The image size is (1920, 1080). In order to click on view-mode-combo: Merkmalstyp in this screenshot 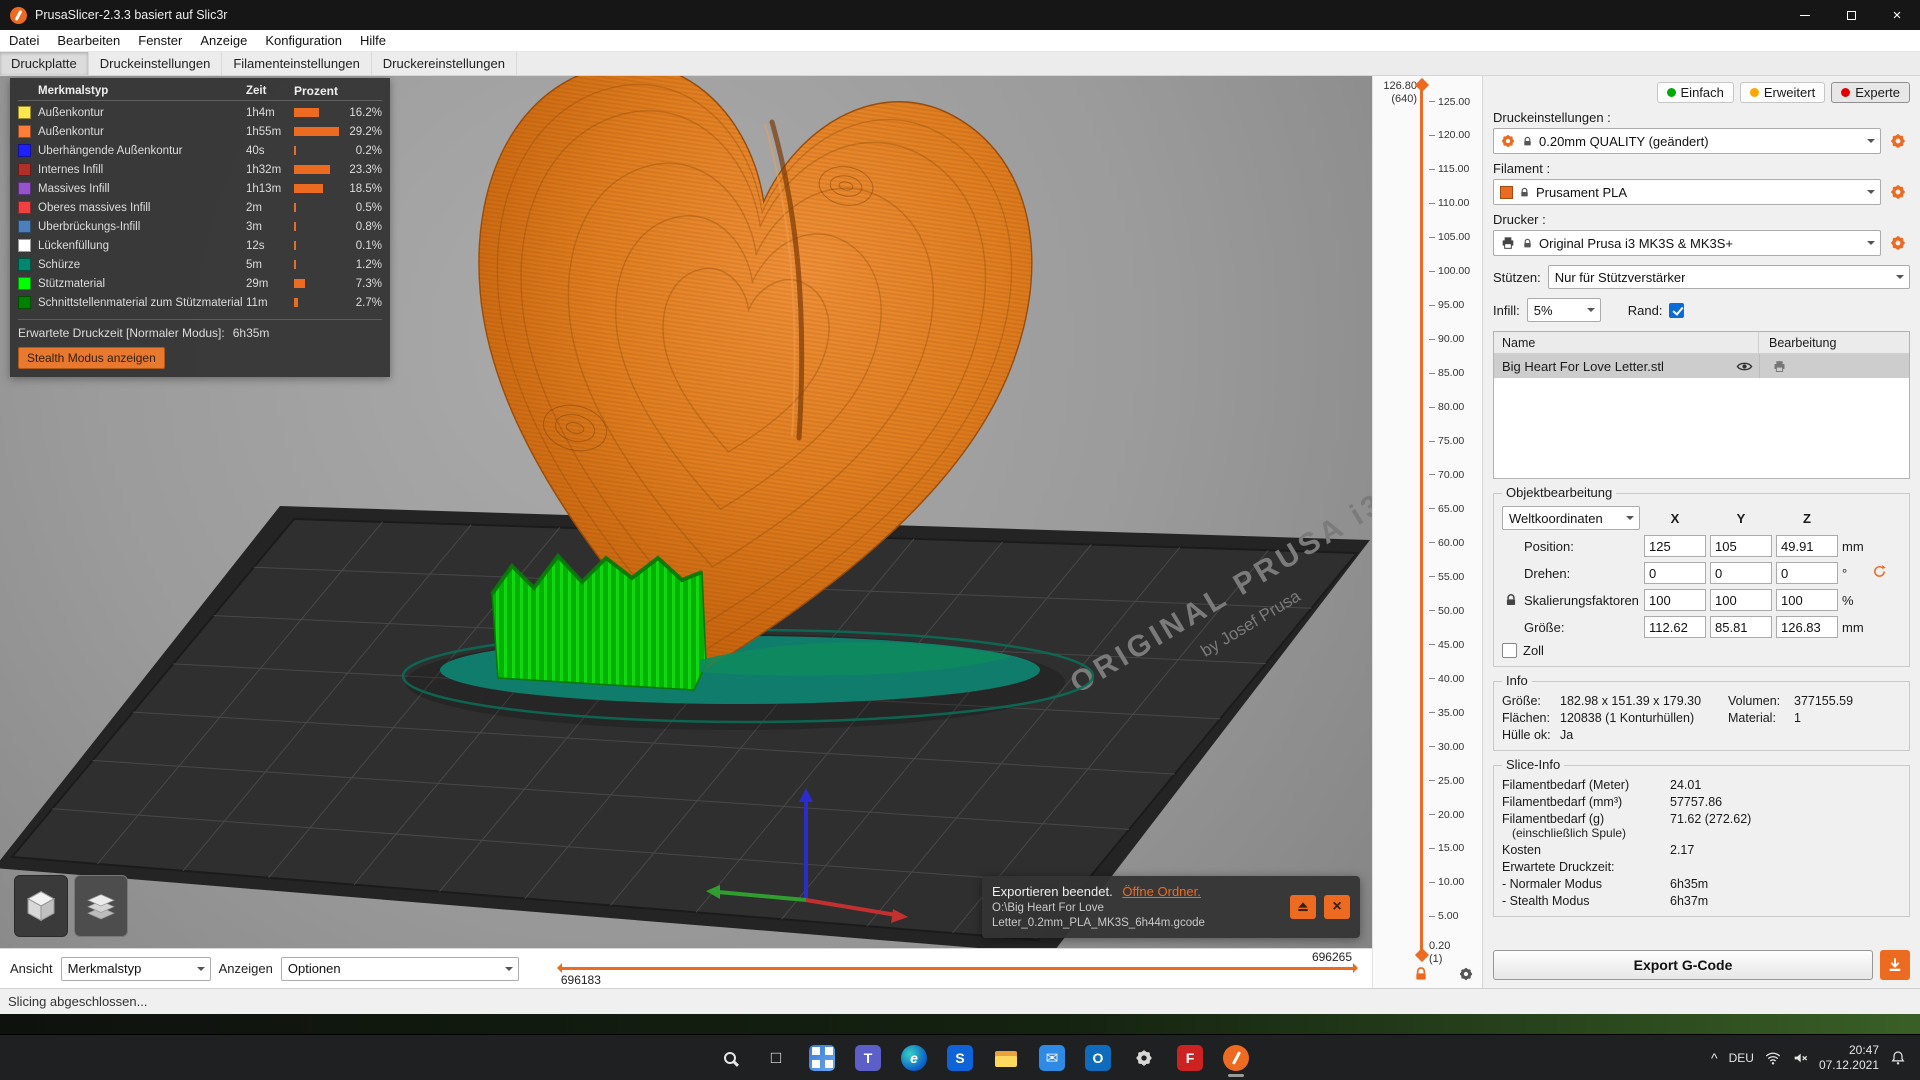, I will do `click(135, 968)`.